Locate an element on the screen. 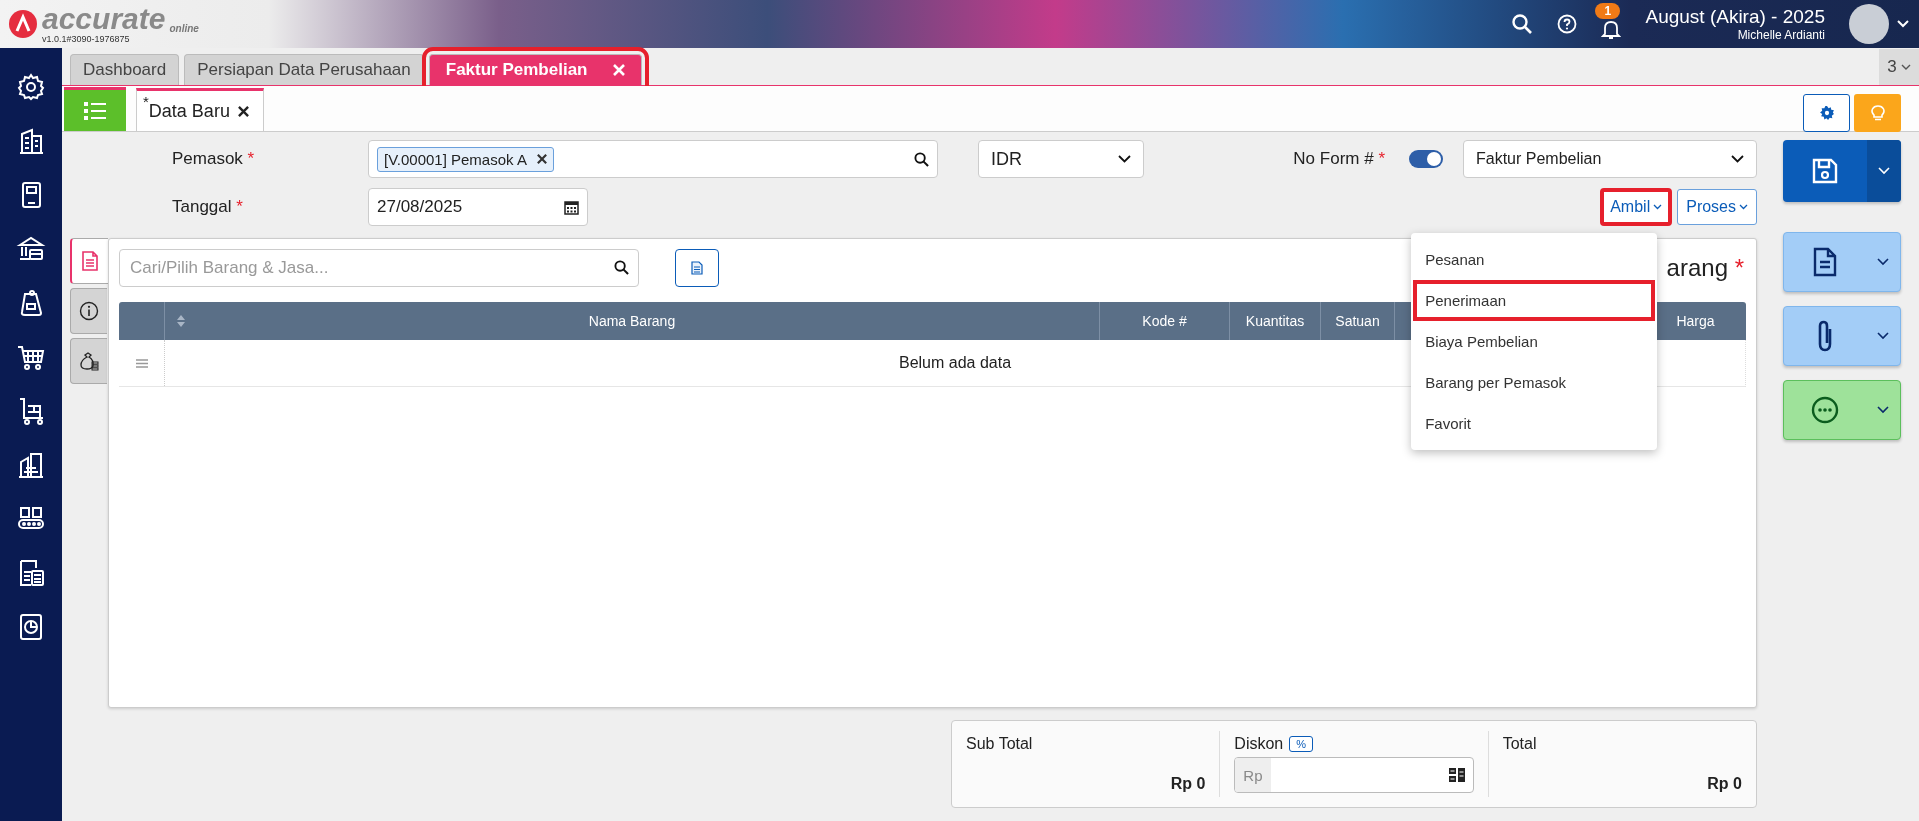 This screenshot has width=1919, height=821. column-header: Satuan is located at coordinates (1357, 321).